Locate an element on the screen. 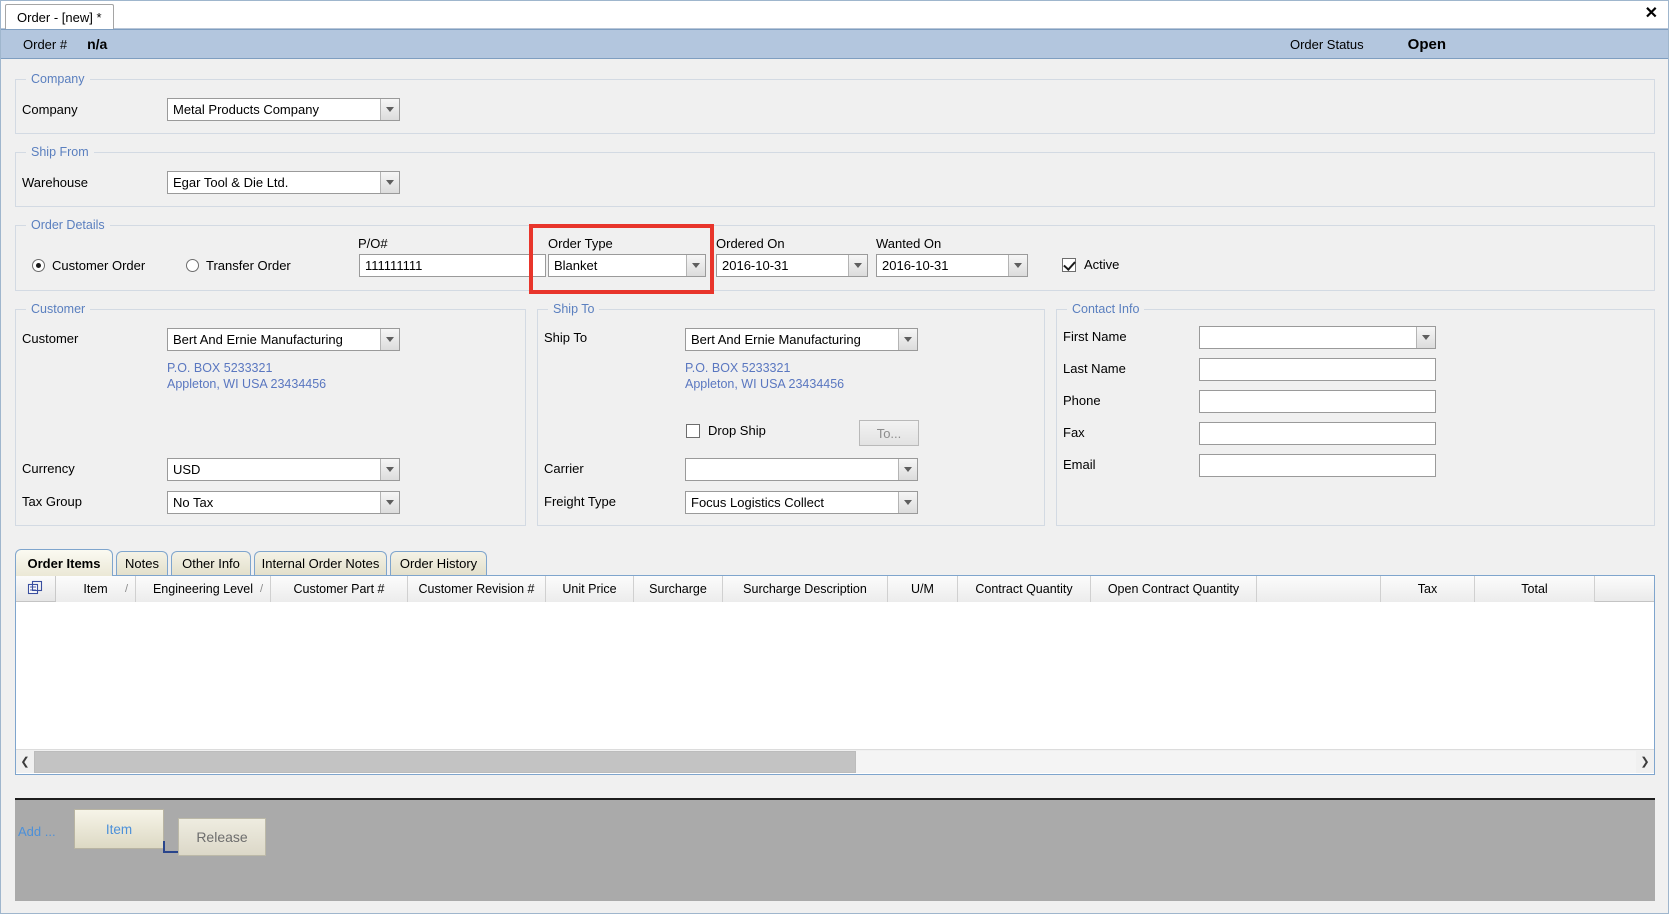  grid-column-header-u-m: U/M is located at coordinates (923, 589).